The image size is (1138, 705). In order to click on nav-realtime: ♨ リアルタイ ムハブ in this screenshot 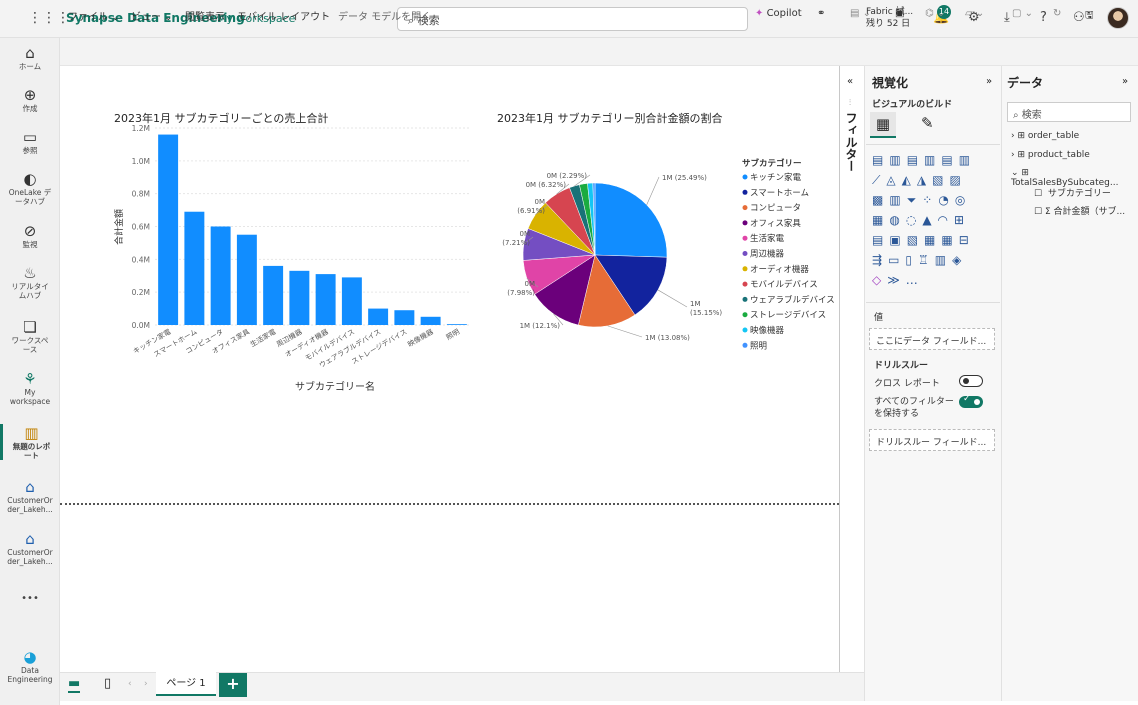, I will do `click(30, 282)`.